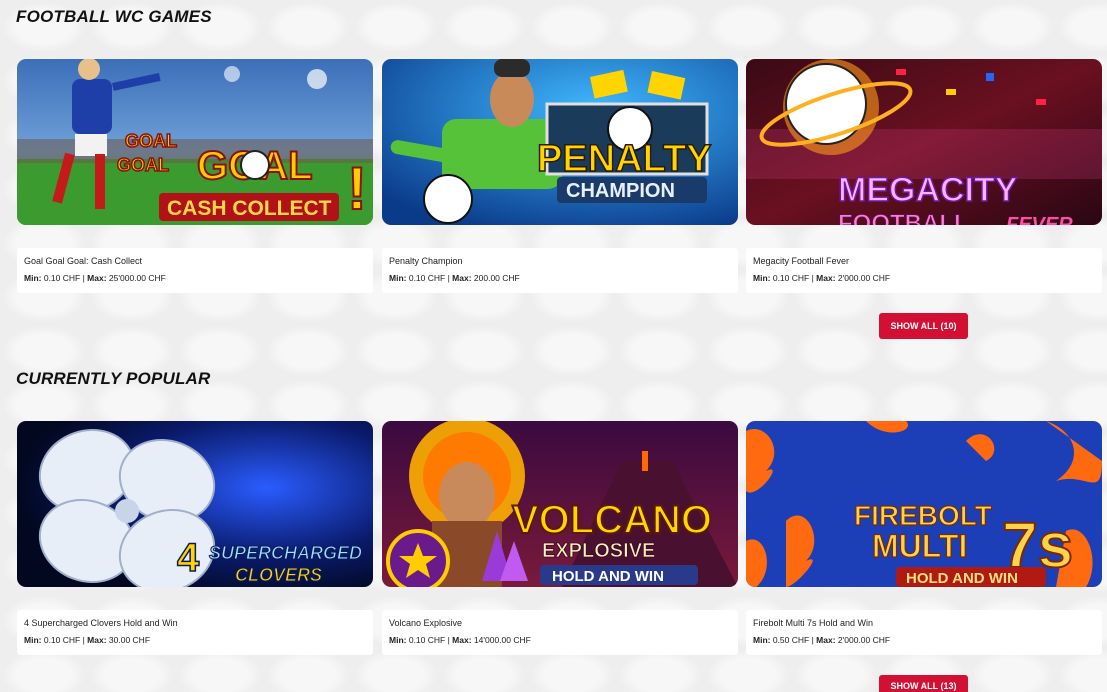 The image size is (1107, 692). I want to click on game-name: Megacity Football Fever, so click(801, 261).